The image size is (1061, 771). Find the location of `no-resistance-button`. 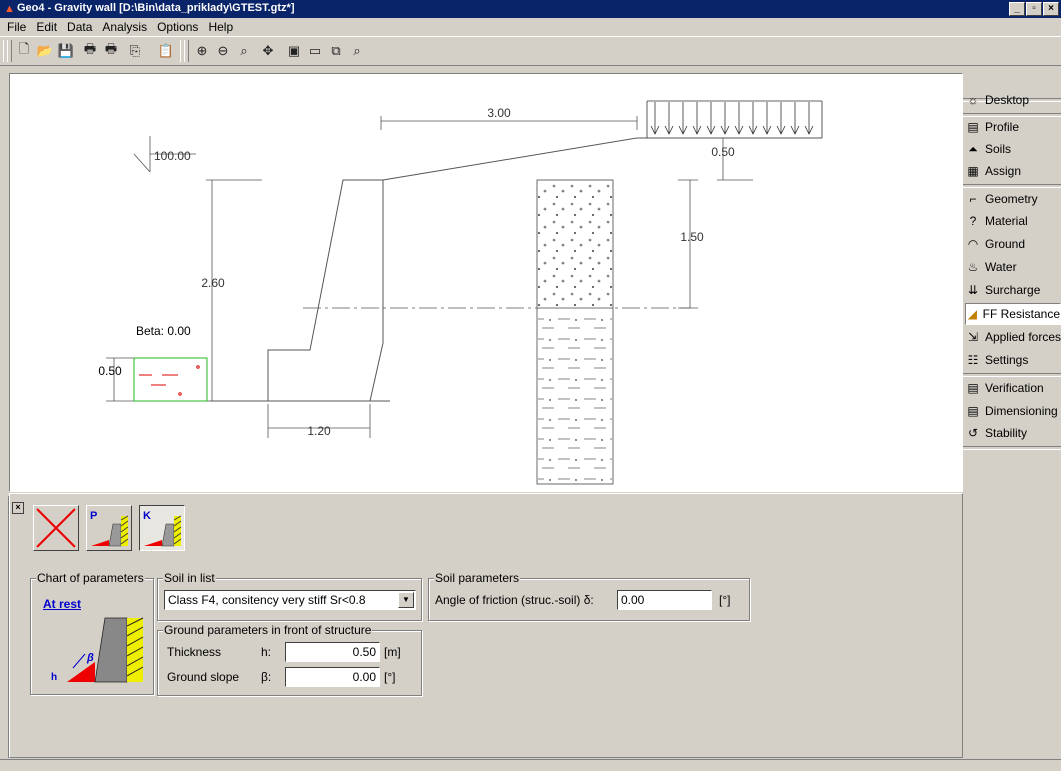

no-resistance-button is located at coordinates (56, 528).